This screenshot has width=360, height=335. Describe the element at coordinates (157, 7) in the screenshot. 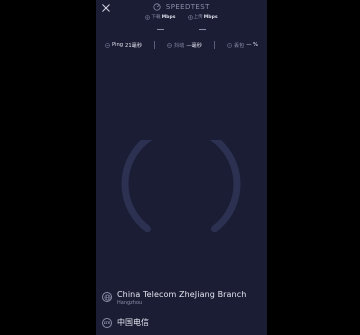

I see `speedometer-icon` at that location.